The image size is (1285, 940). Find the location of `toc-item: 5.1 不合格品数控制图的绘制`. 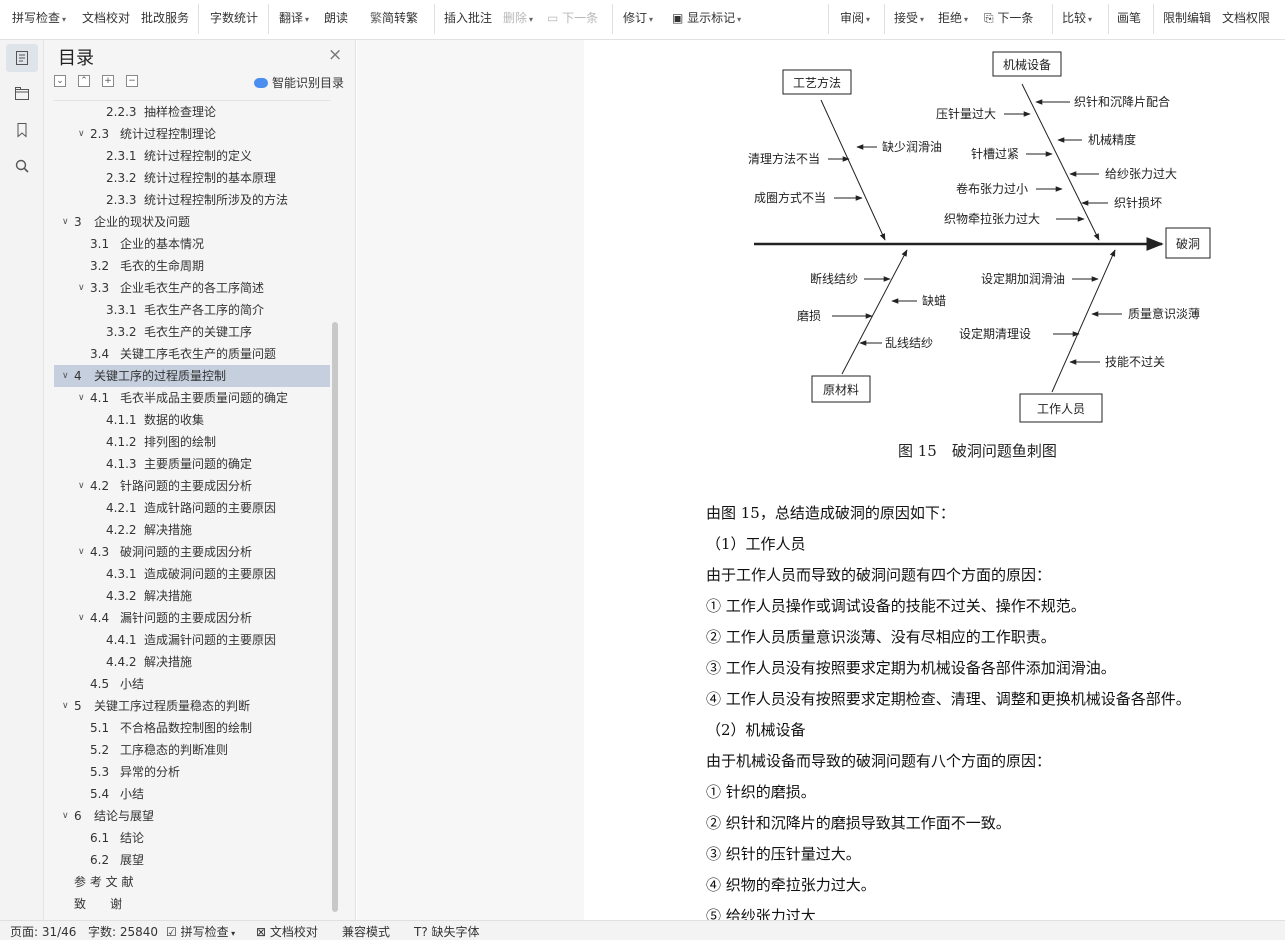

toc-item: 5.1 不合格品数控制图的绘制 is located at coordinates (192, 728).